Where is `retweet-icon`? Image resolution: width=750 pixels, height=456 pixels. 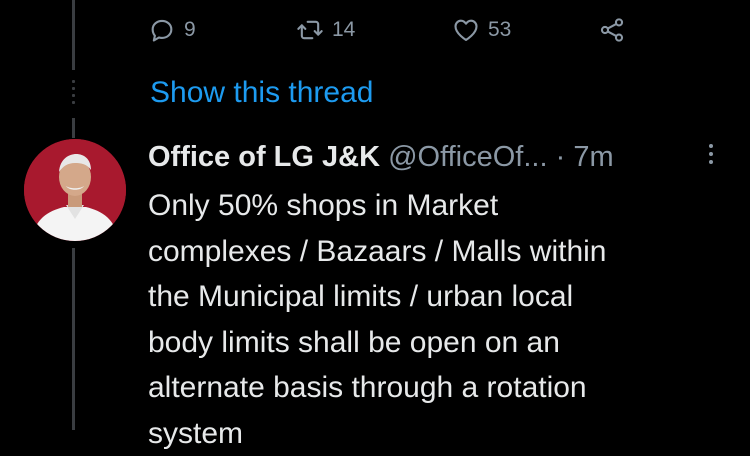 retweet-icon is located at coordinates (310, 30).